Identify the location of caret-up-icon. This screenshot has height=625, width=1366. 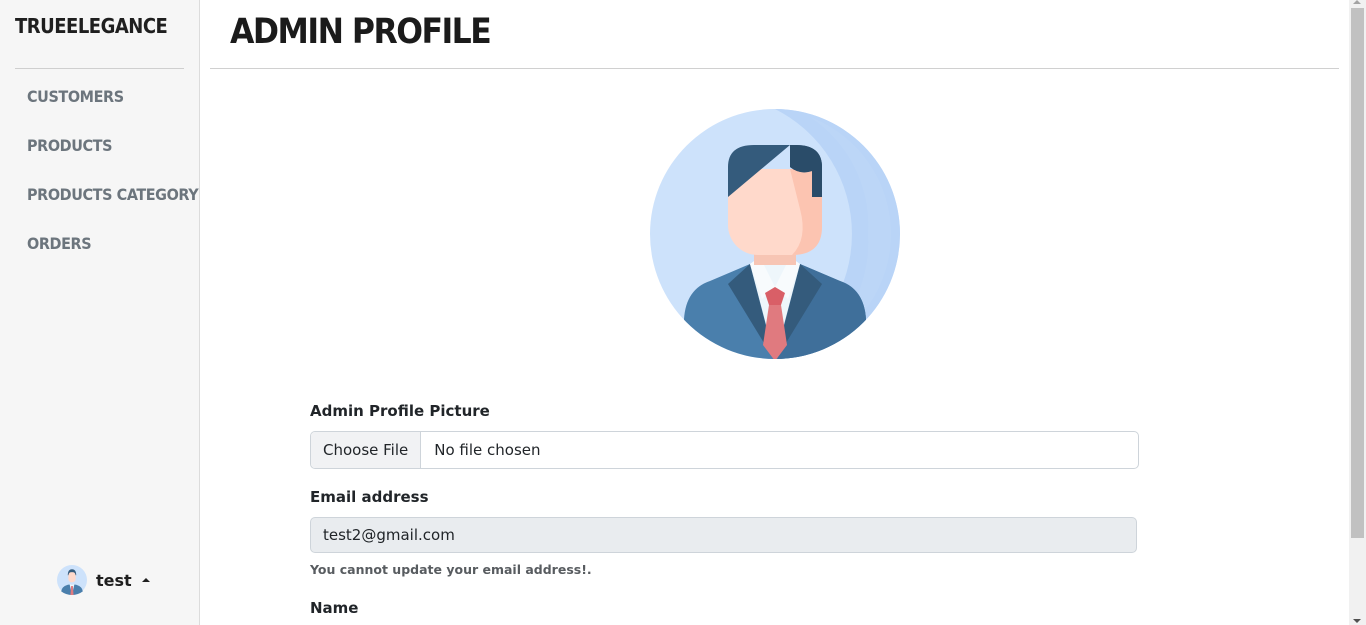
(145, 580).